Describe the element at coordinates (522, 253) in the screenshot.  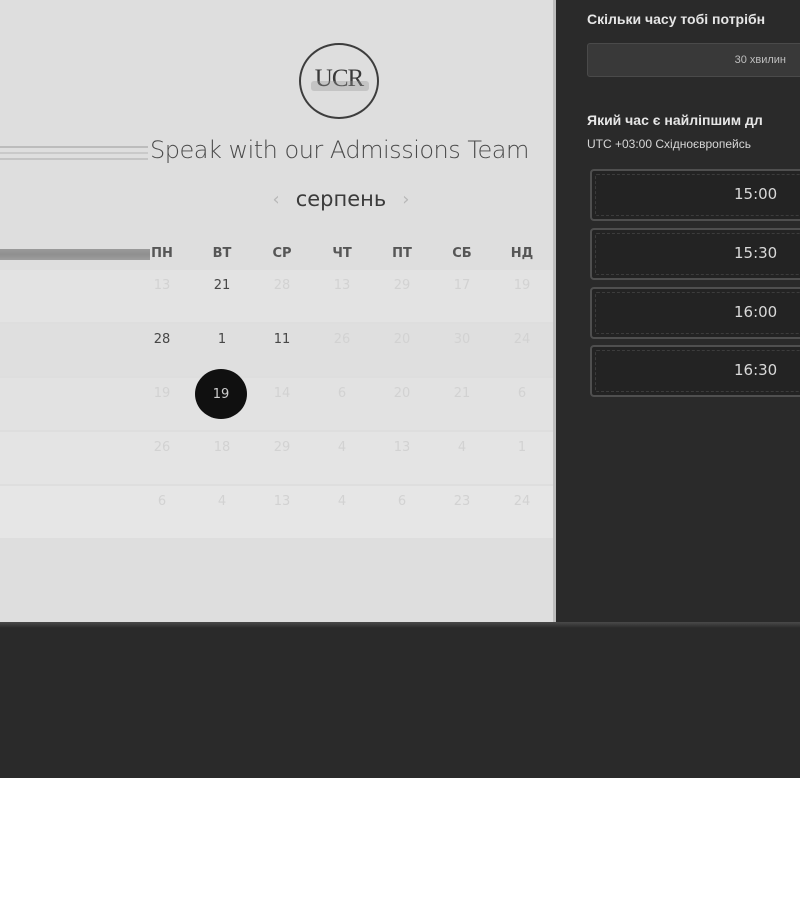
I see `weekday-sun: НД` at that location.